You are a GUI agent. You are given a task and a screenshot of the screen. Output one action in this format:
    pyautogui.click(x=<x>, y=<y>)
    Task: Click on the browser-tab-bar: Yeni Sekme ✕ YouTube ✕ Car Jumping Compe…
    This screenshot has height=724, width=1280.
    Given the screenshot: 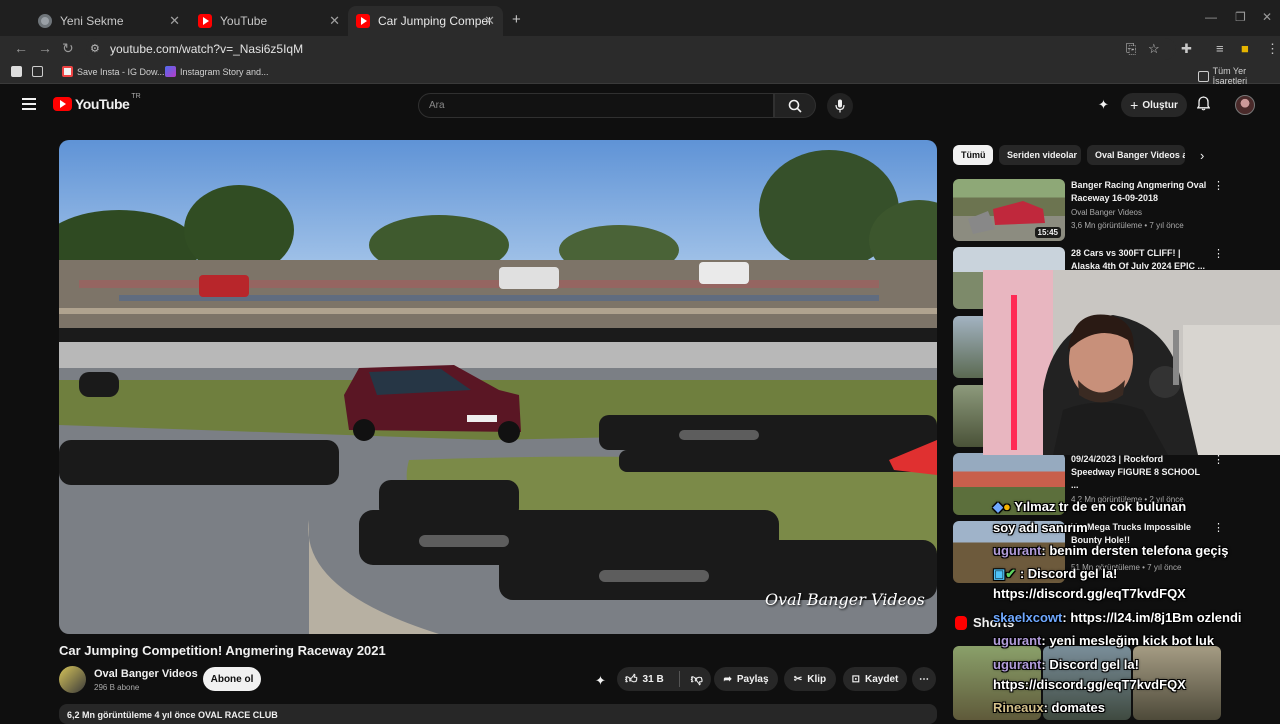 What is the action you would take?
    pyautogui.click(x=640, y=18)
    